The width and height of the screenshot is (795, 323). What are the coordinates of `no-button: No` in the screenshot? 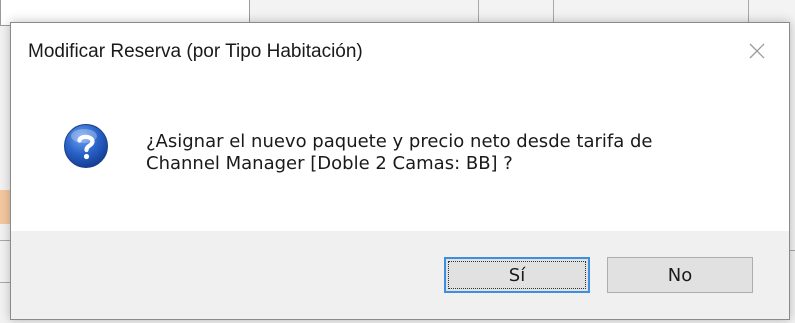 It's located at (680, 275).